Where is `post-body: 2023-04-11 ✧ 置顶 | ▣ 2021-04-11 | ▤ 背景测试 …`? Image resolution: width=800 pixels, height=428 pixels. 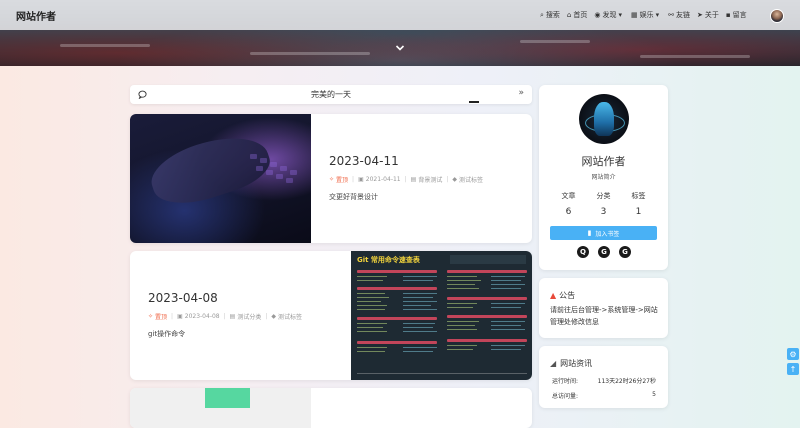 post-body: 2023-04-11 ✧ 置顶 | ▣ 2021-04-11 | ▤ 背景测试 … is located at coordinates (426, 178).